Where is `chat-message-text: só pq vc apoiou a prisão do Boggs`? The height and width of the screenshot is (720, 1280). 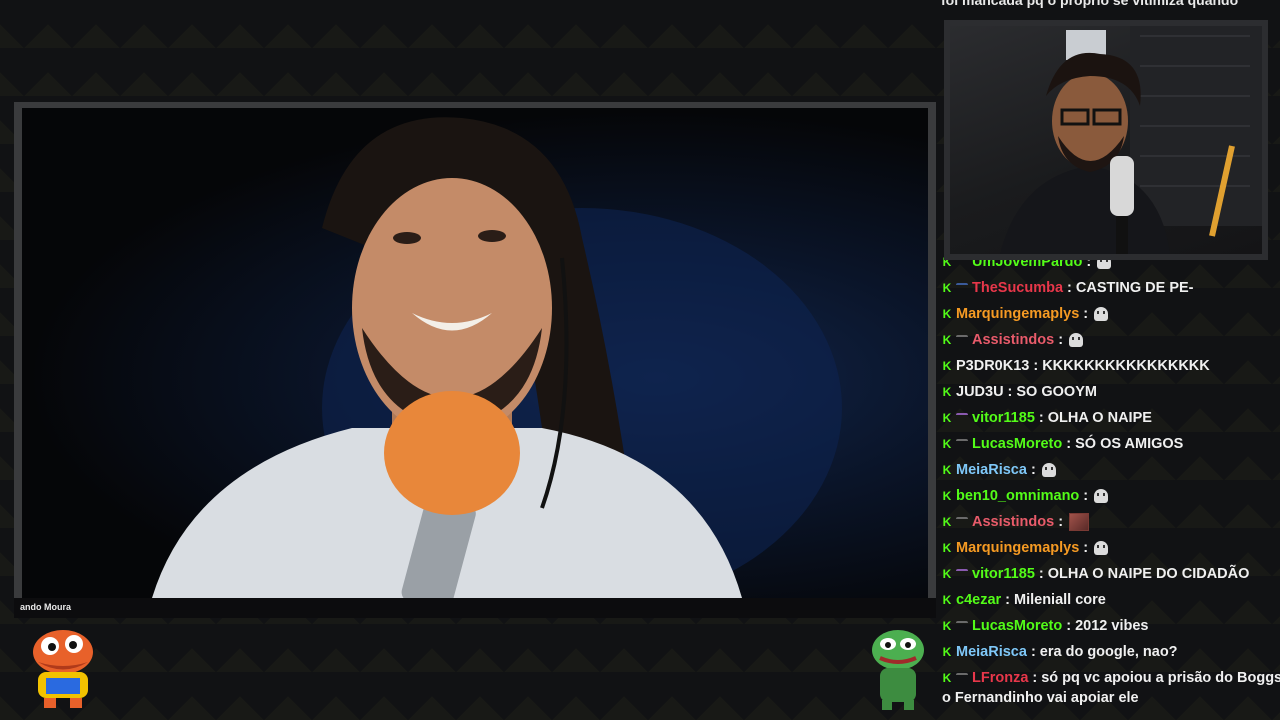
chat-message-text: só pq vc apoiou a prisão do Boggs is located at coordinates (1160, 678).